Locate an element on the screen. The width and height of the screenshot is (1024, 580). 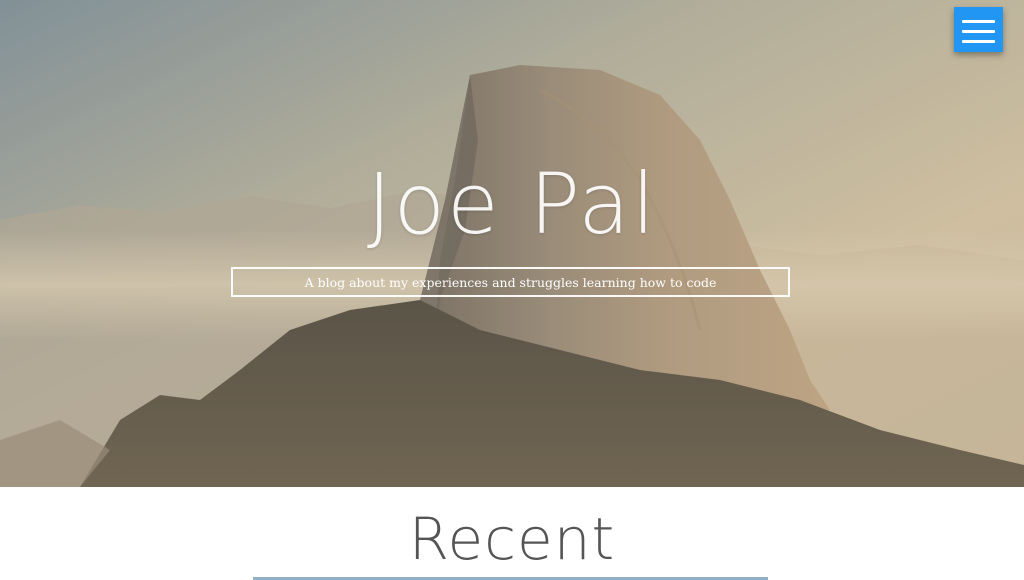
hamburger-menu-button is located at coordinates (978, 29).